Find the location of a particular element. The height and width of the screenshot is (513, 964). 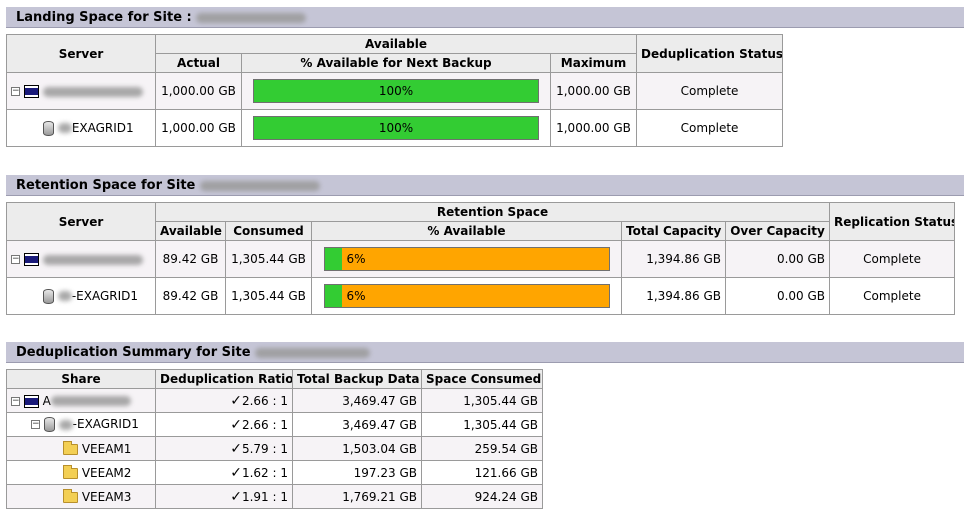

col-total-capacity: Total Capacity is located at coordinates (673, 231).